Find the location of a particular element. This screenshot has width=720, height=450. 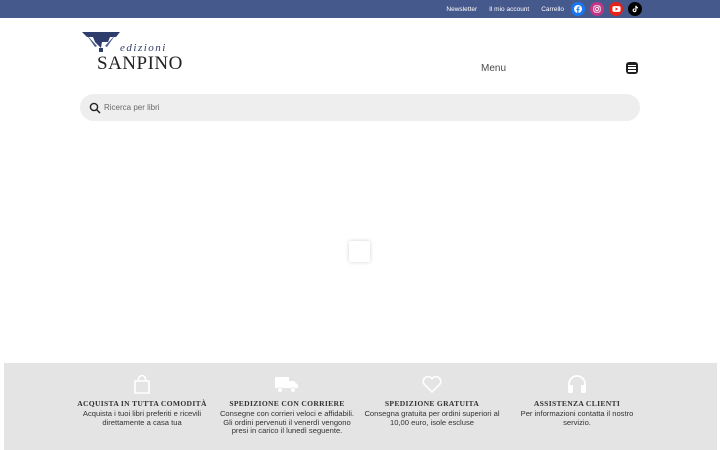

shopping-bag-icon is located at coordinates (142, 384).